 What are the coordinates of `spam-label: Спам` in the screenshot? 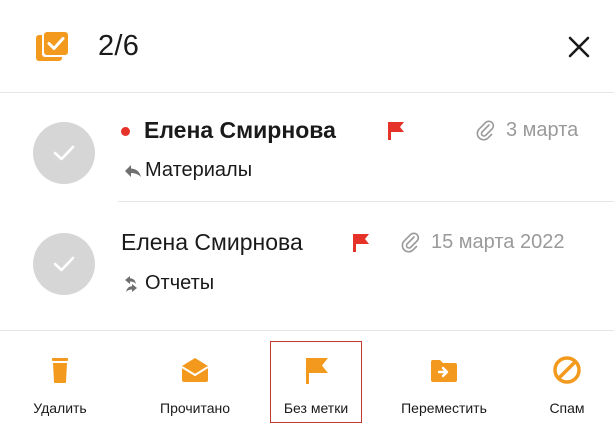 It's located at (567, 408).